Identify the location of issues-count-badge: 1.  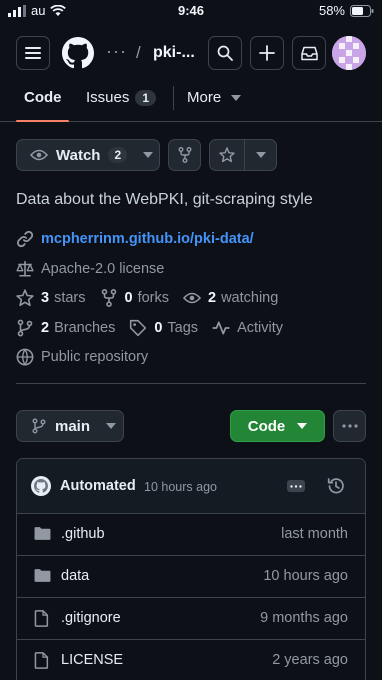
(146, 98).